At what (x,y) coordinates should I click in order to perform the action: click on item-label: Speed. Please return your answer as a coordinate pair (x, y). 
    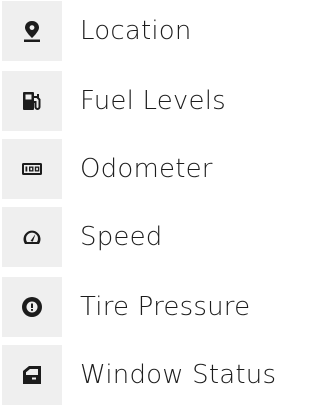
    Looking at the image, I should click on (121, 237).